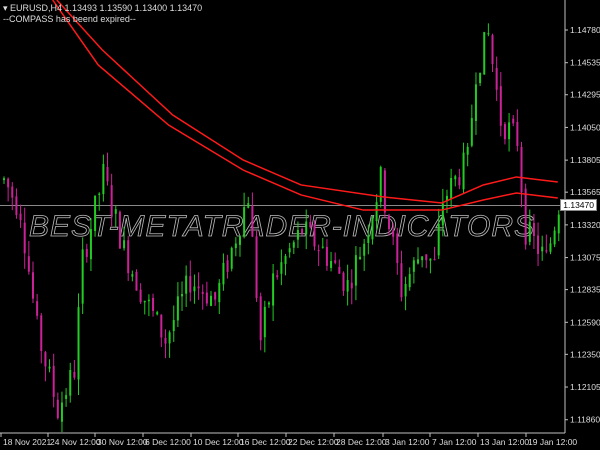  I want to click on y-tick-label: 1.11860, so click(585, 420).